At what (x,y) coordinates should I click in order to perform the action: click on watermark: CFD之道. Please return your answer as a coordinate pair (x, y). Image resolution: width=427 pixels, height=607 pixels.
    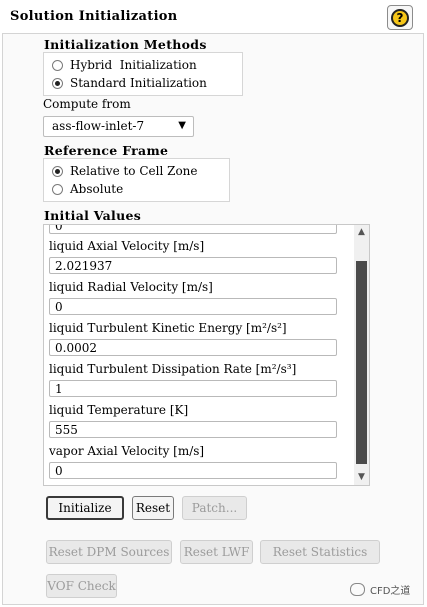
    Looking at the image, I should click on (380, 589).